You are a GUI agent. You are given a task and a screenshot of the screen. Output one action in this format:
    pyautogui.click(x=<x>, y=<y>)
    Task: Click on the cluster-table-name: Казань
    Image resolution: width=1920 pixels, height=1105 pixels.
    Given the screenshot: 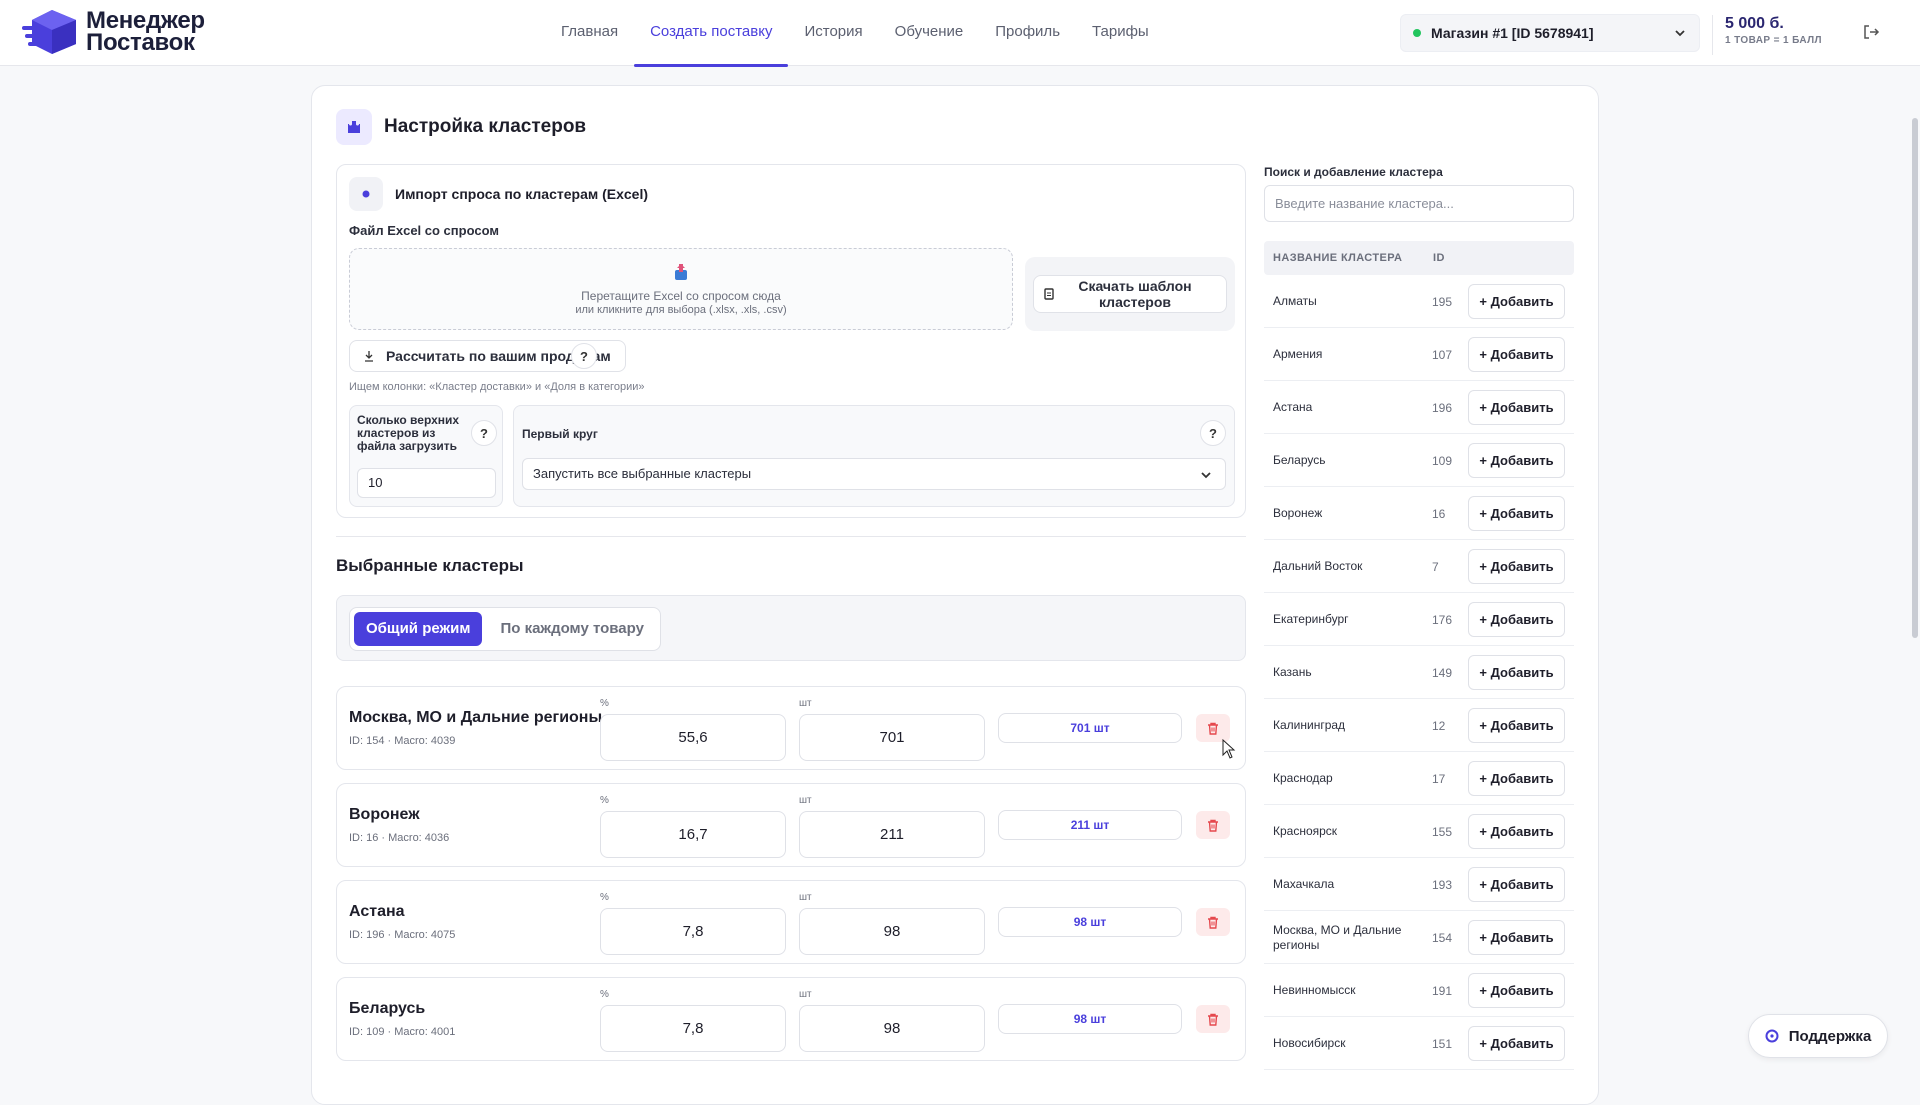 What is the action you would take?
    pyautogui.click(x=1292, y=672)
    